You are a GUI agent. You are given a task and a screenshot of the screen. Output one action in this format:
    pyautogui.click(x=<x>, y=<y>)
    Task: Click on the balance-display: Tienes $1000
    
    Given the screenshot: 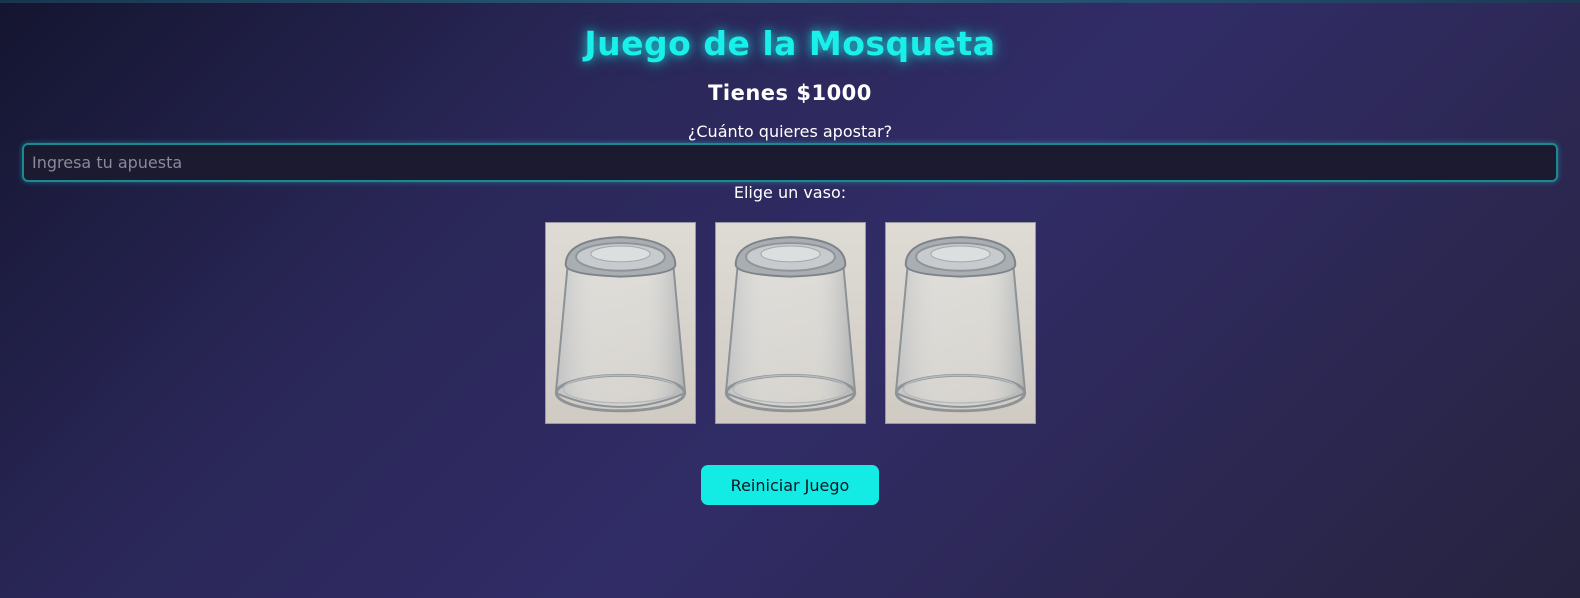 What is the action you would take?
    pyautogui.click(x=790, y=93)
    